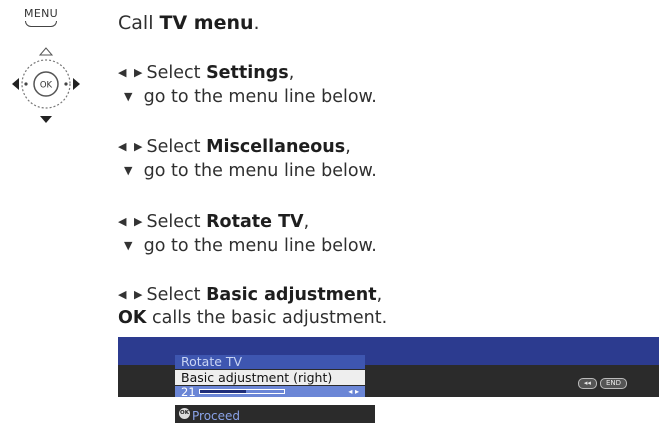 The height and width of the screenshot is (425, 659). What do you see at coordinates (291, 73) in the screenshot?
I see `step-1-suffix: ,` at bounding box center [291, 73].